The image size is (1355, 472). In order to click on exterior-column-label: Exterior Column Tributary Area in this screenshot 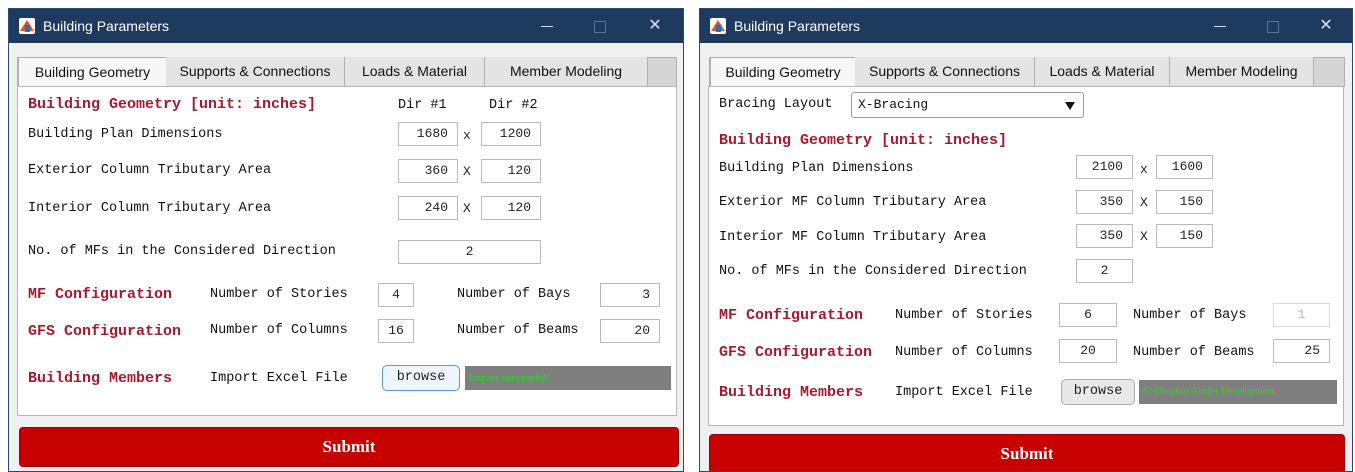, I will do `click(150, 170)`.